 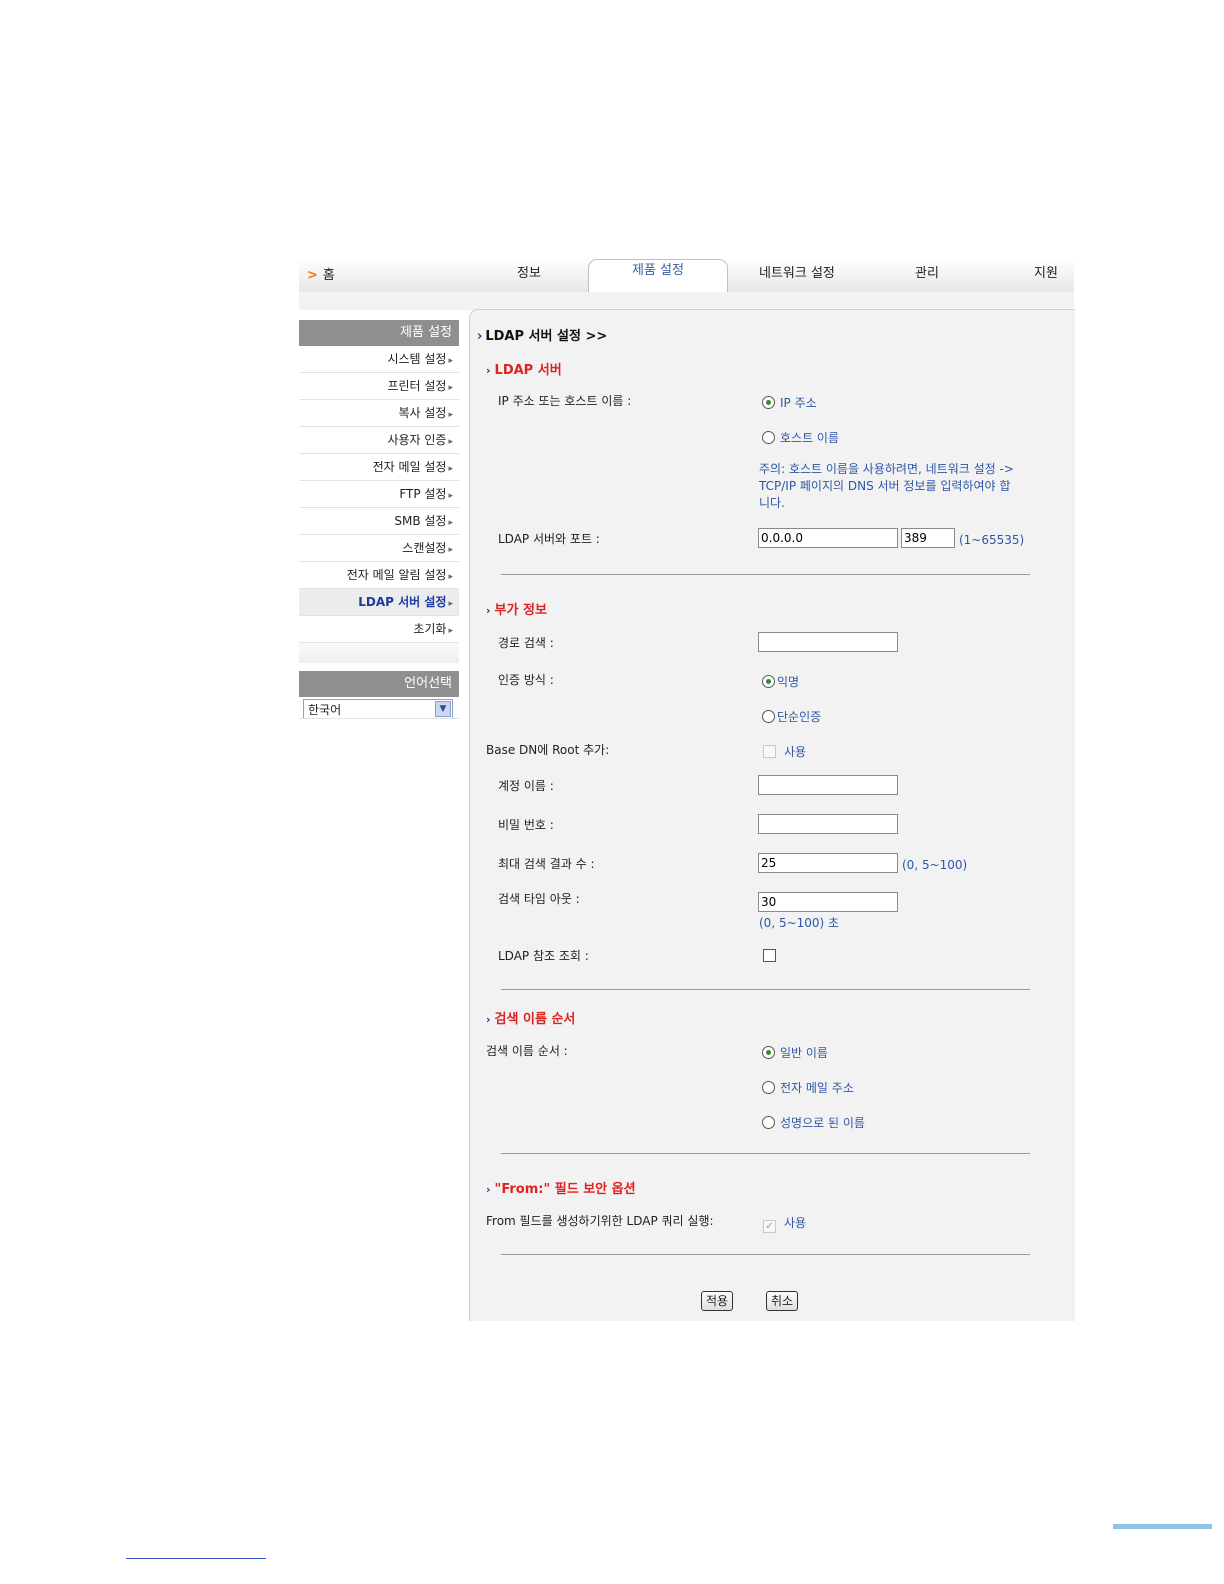 I want to click on ip-address-option: IP 주소, so click(x=789, y=402).